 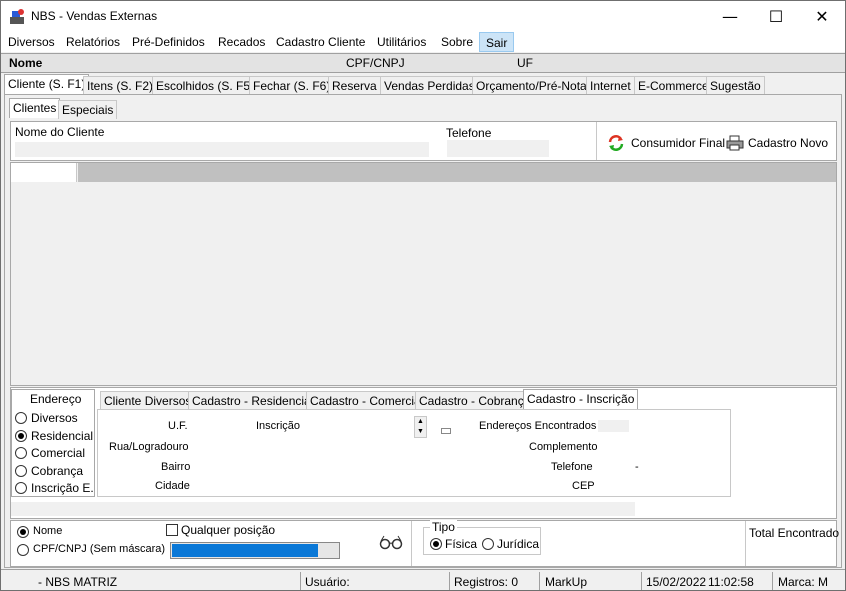 What do you see at coordinates (777, 143) in the screenshot?
I see `cadastro-novo-button: Cadastro Novo` at bounding box center [777, 143].